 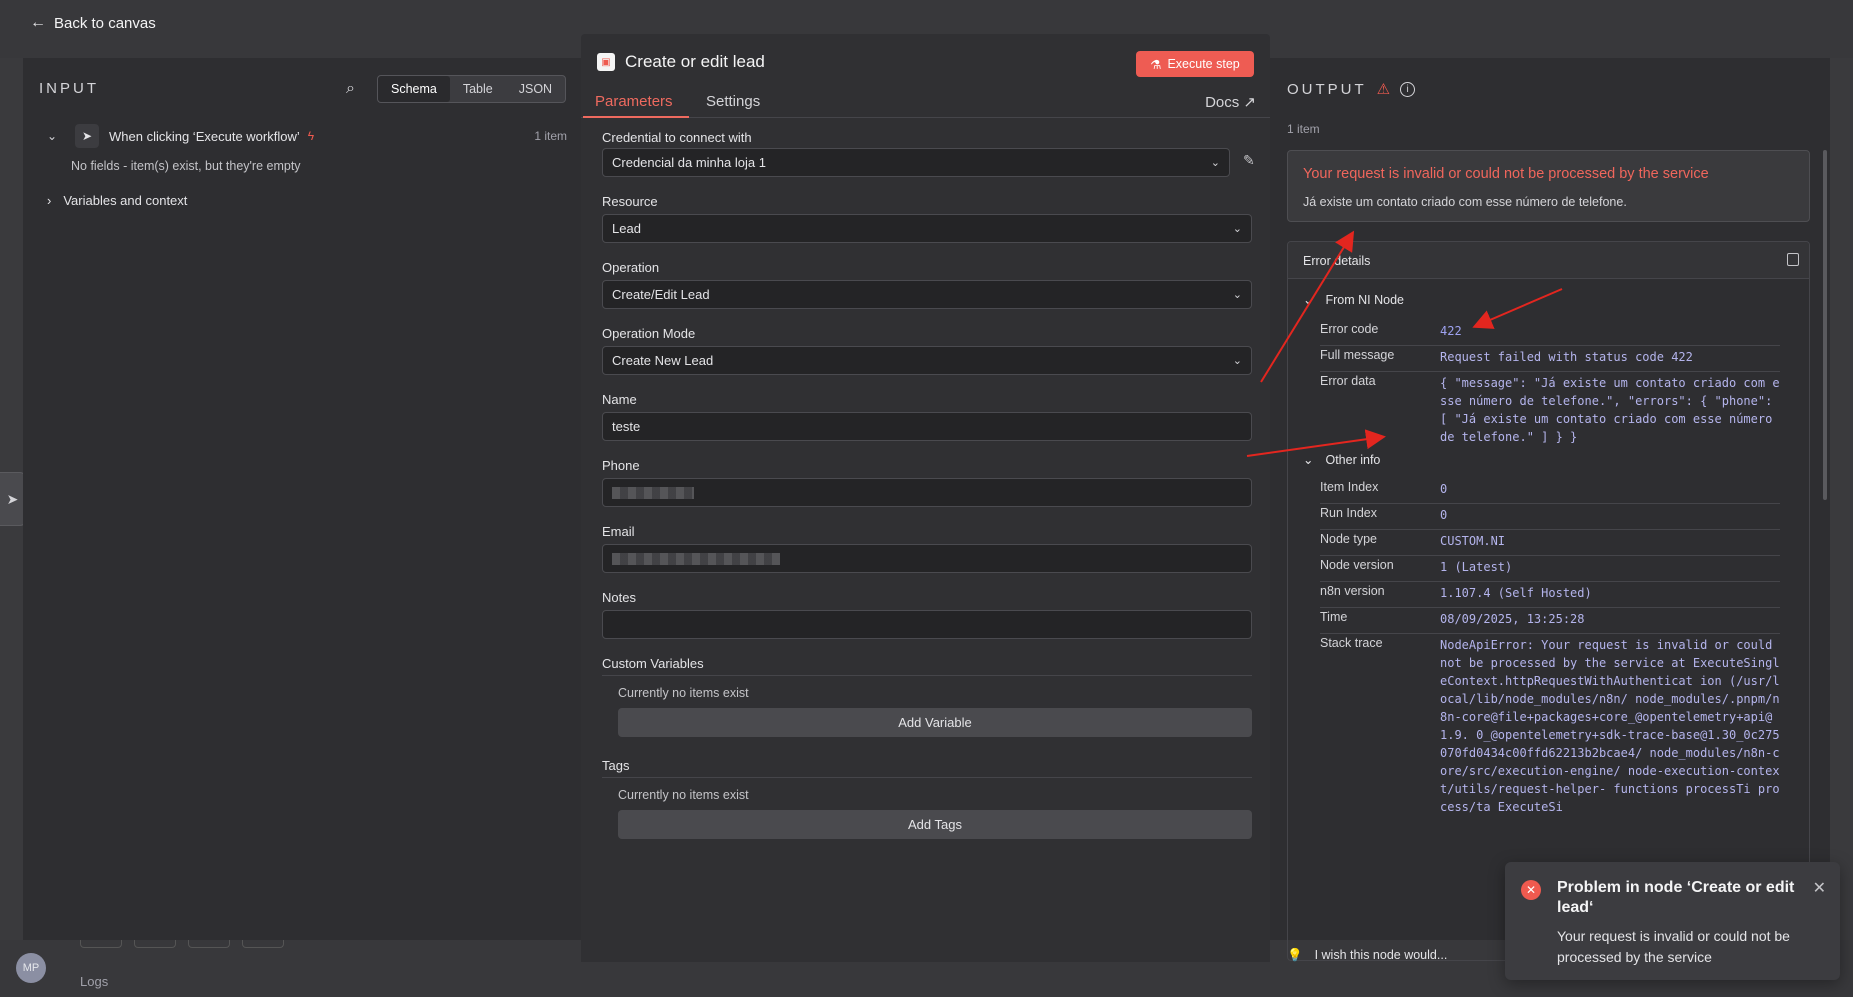 I want to click on resource-select: Lead ⌄, so click(x=927, y=228).